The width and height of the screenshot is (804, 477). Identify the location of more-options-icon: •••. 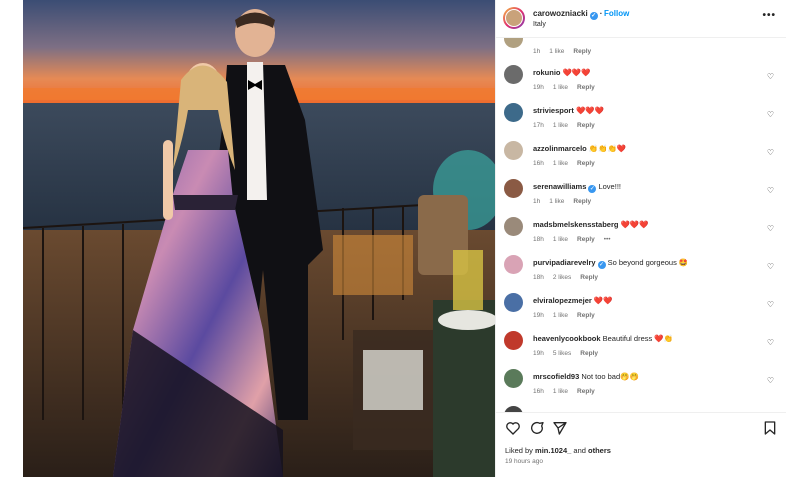
(769, 15).